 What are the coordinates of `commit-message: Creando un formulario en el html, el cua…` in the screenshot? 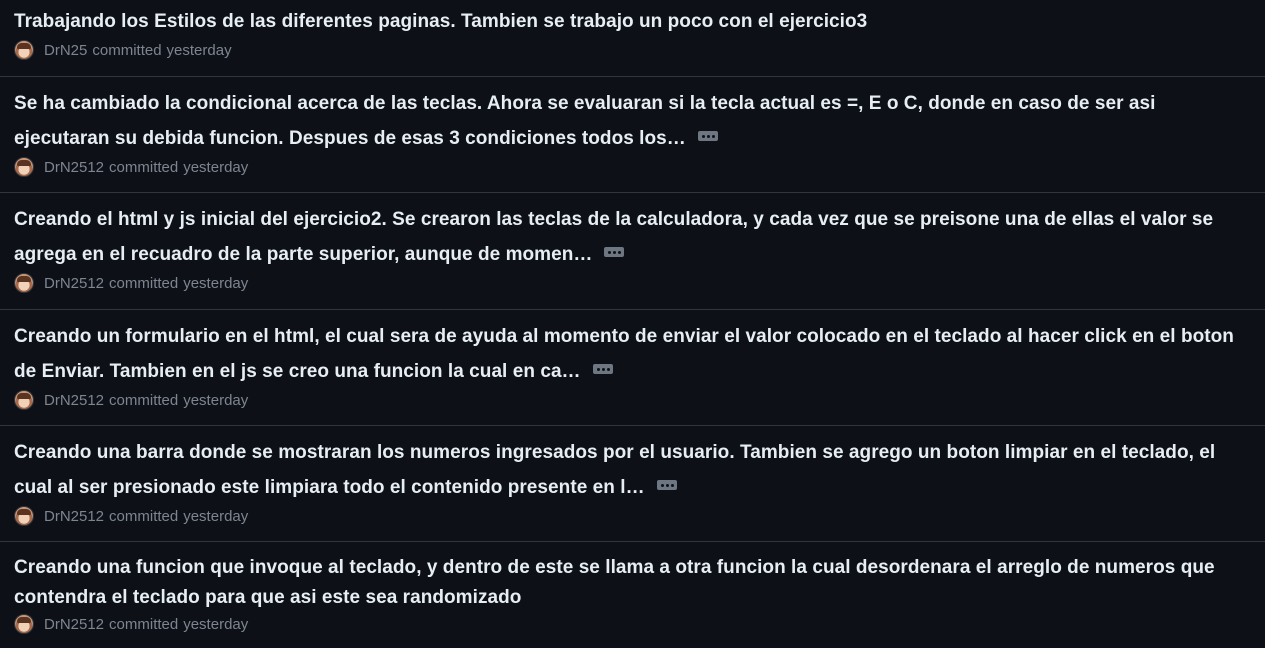 It's located at (632, 354).